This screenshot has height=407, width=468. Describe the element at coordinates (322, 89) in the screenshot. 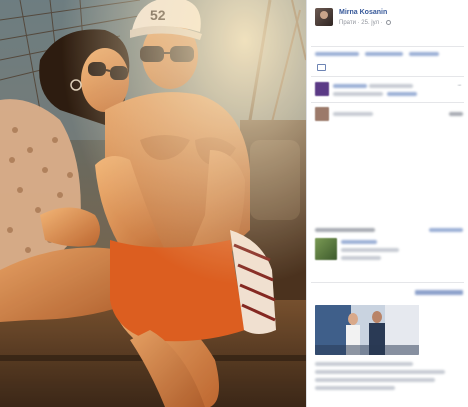

I see `commenter-avatar` at that location.